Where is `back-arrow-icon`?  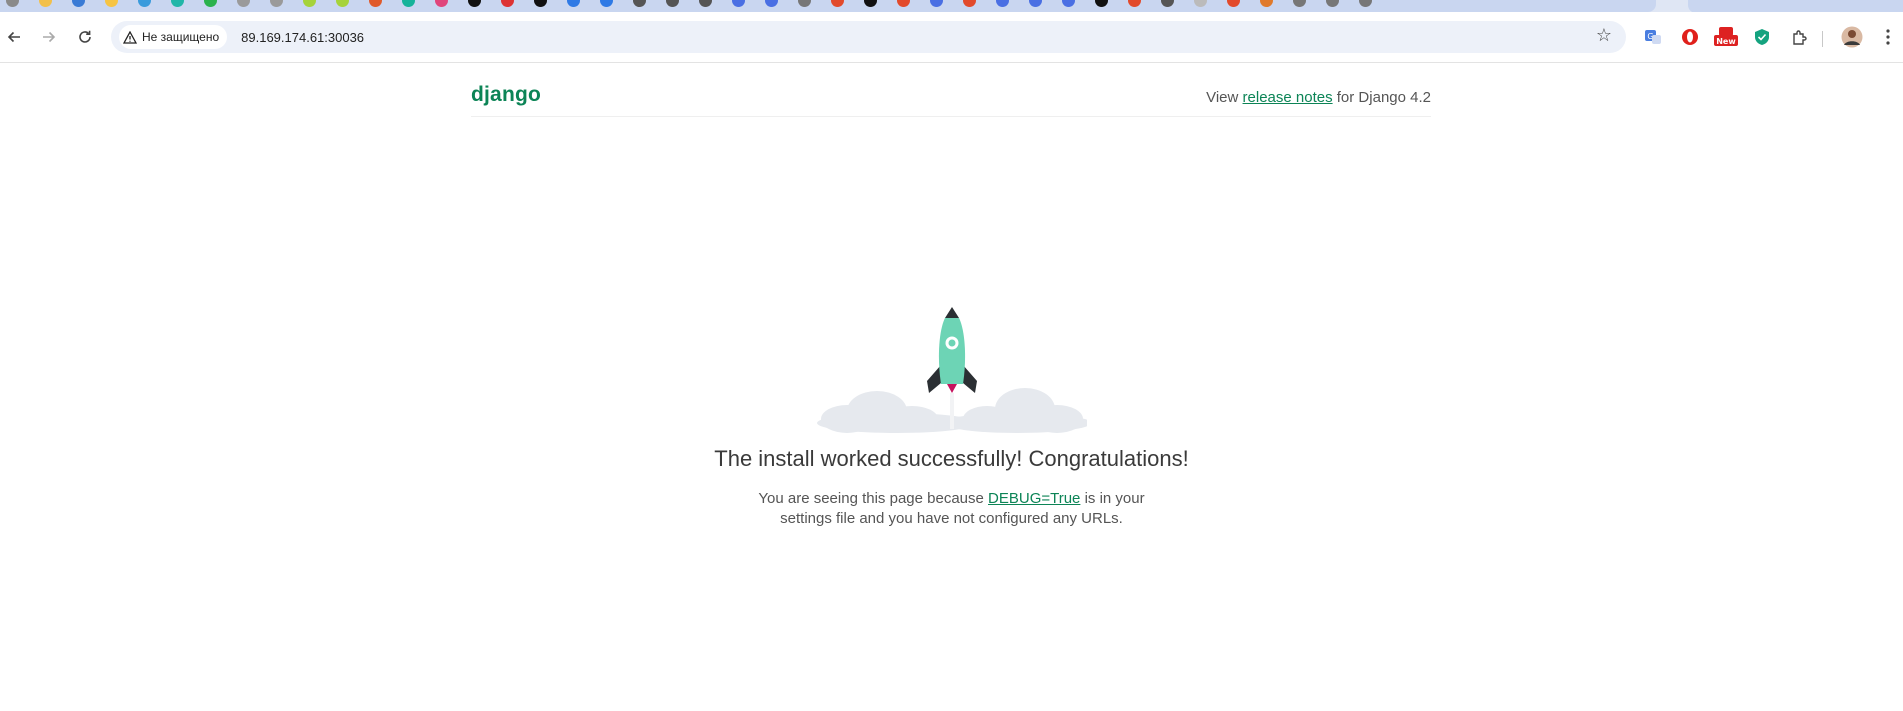 back-arrow-icon is located at coordinates (14, 37).